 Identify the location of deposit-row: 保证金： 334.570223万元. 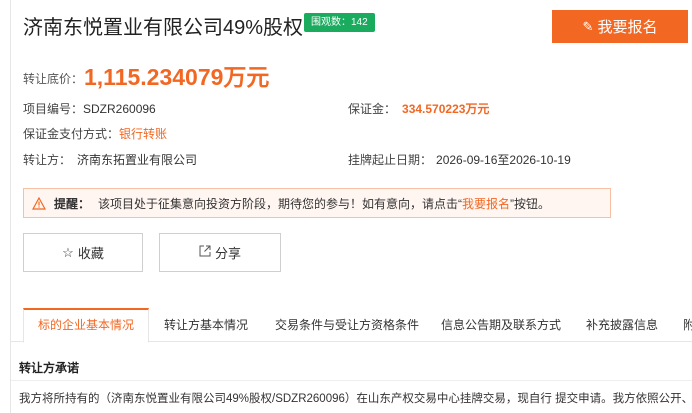
(418, 108).